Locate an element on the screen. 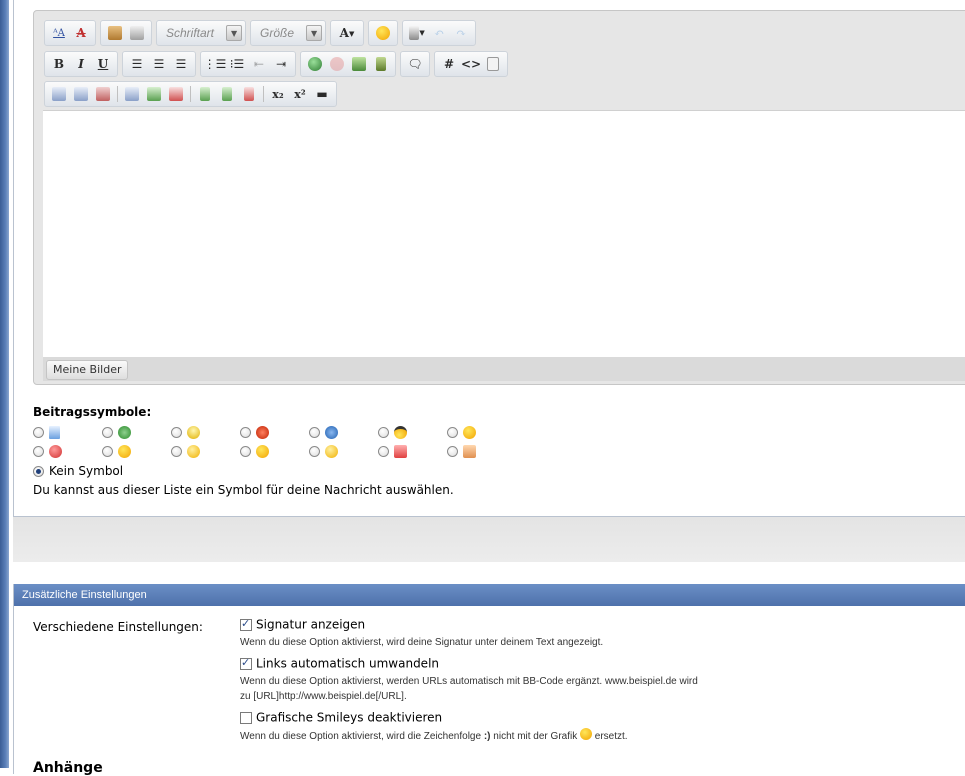  unlink-icon is located at coordinates (337, 64).